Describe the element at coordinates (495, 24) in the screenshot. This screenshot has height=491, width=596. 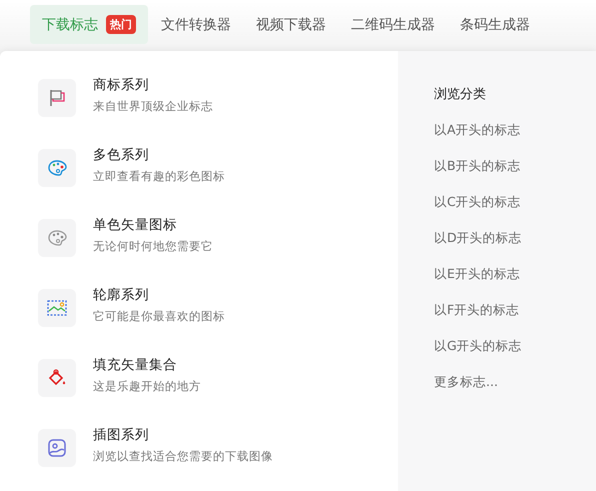
I see `nav-tab: 条码生成器` at that location.